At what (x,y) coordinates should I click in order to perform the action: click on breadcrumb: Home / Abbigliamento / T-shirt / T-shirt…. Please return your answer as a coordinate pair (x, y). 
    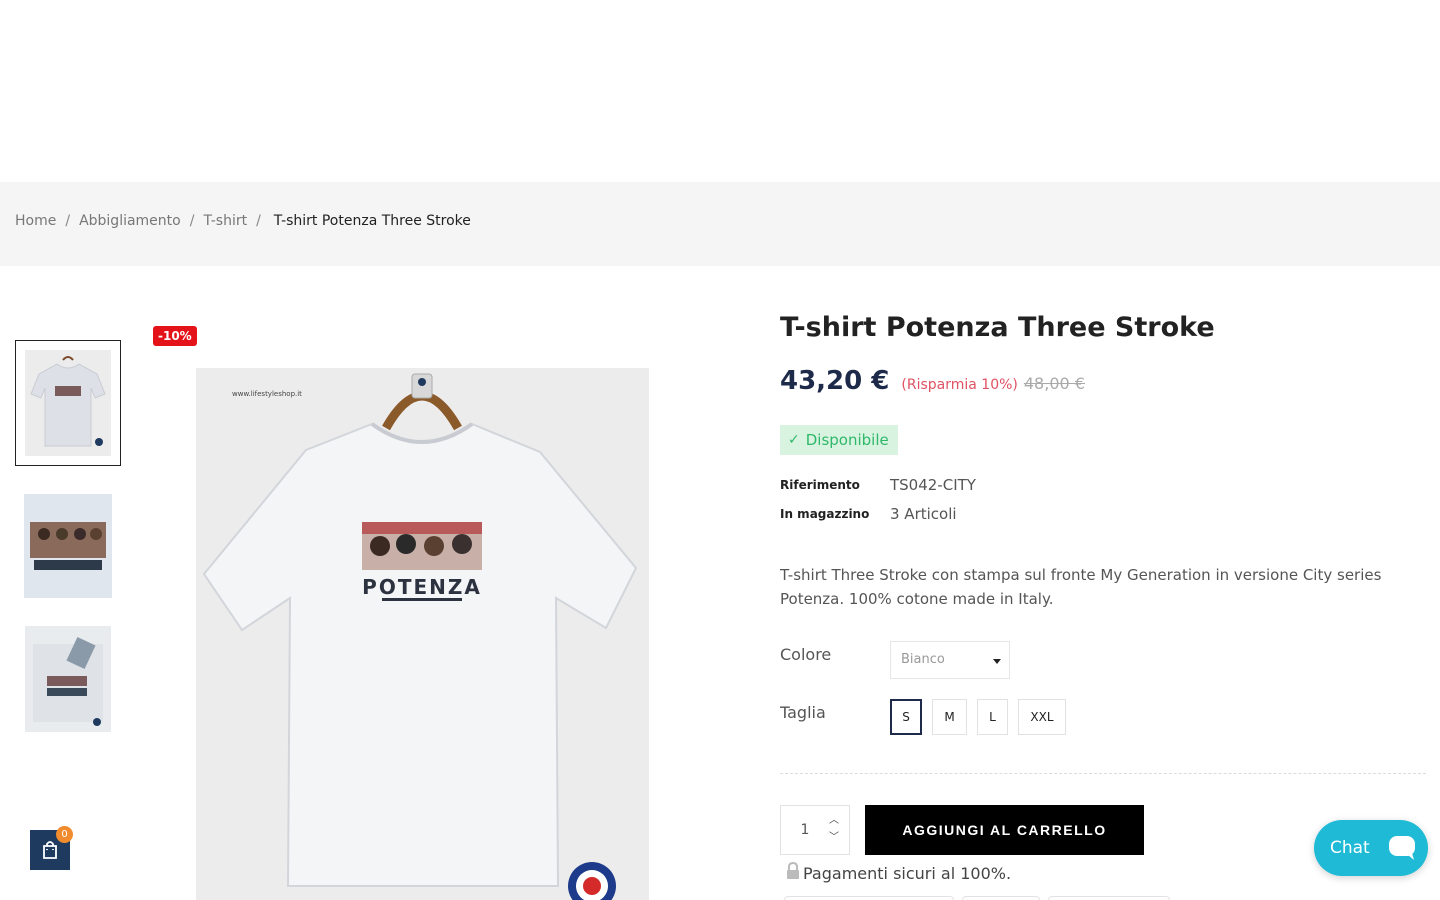
    Looking at the image, I should click on (243, 221).